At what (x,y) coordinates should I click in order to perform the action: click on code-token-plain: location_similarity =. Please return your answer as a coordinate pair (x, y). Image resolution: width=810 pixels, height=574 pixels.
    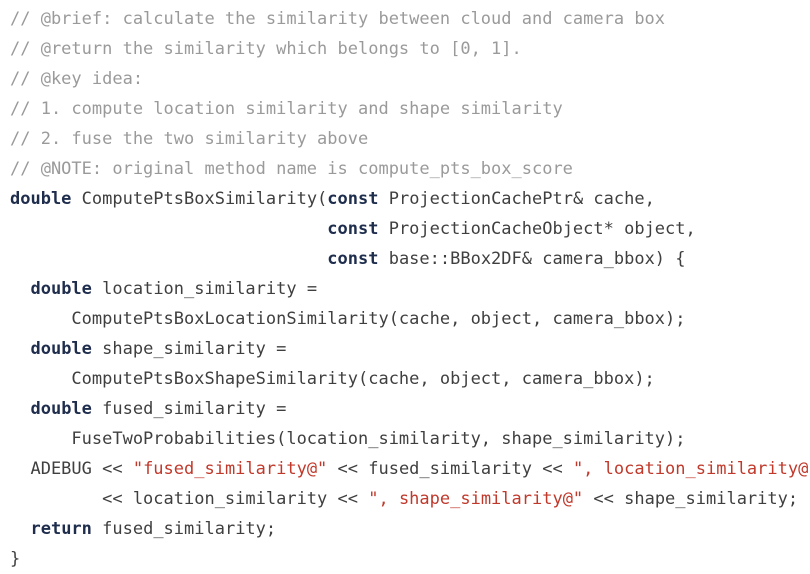
    Looking at the image, I should click on (204, 289).